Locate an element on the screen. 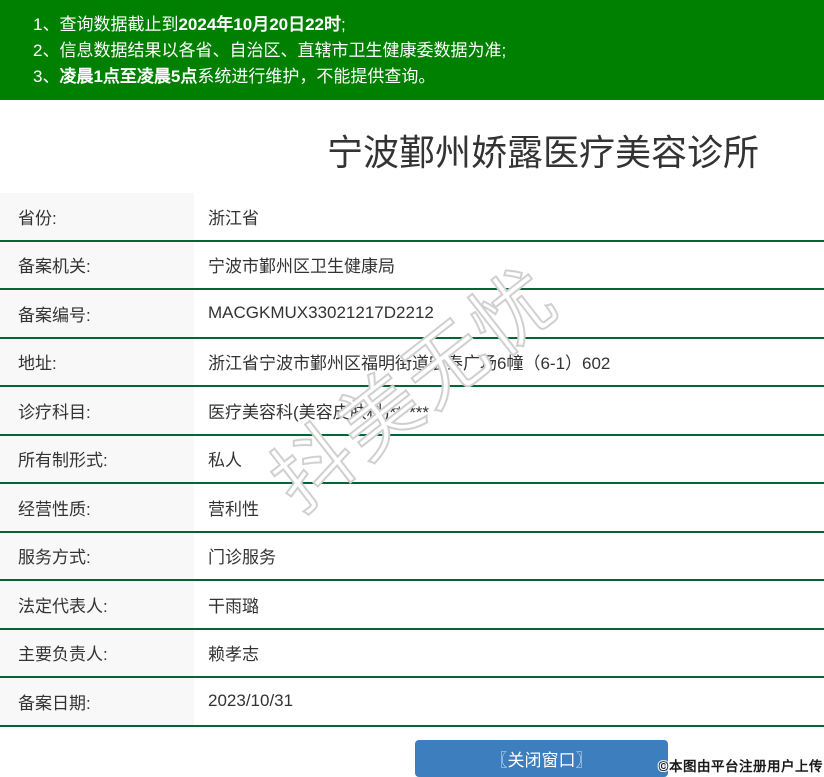  row-value: 宁波市鄞州区卫生健康局 is located at coordinates (301, 267).